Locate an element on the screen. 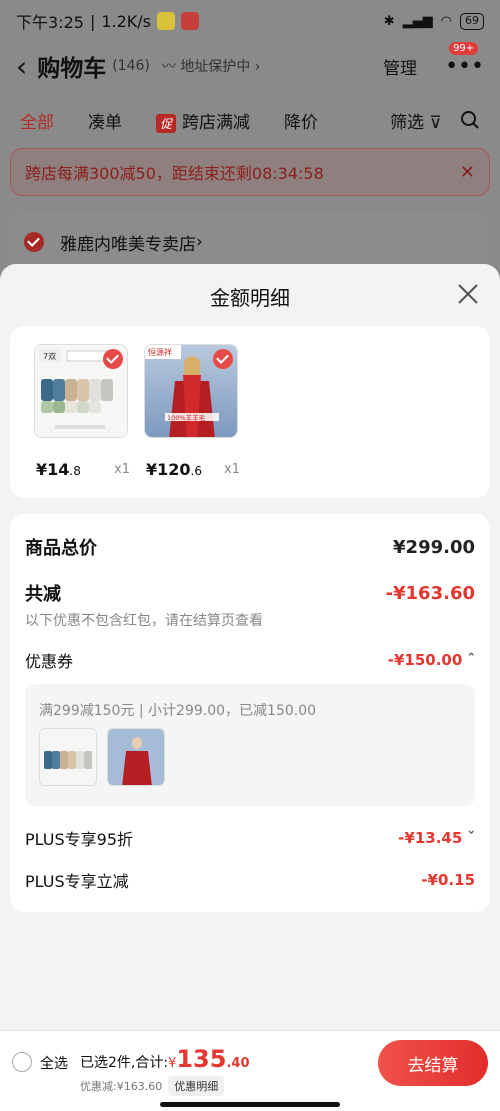 The width and height of the screenshot is (500, 1111). chevron-right-icon: › is located at coordinates (199, 242).